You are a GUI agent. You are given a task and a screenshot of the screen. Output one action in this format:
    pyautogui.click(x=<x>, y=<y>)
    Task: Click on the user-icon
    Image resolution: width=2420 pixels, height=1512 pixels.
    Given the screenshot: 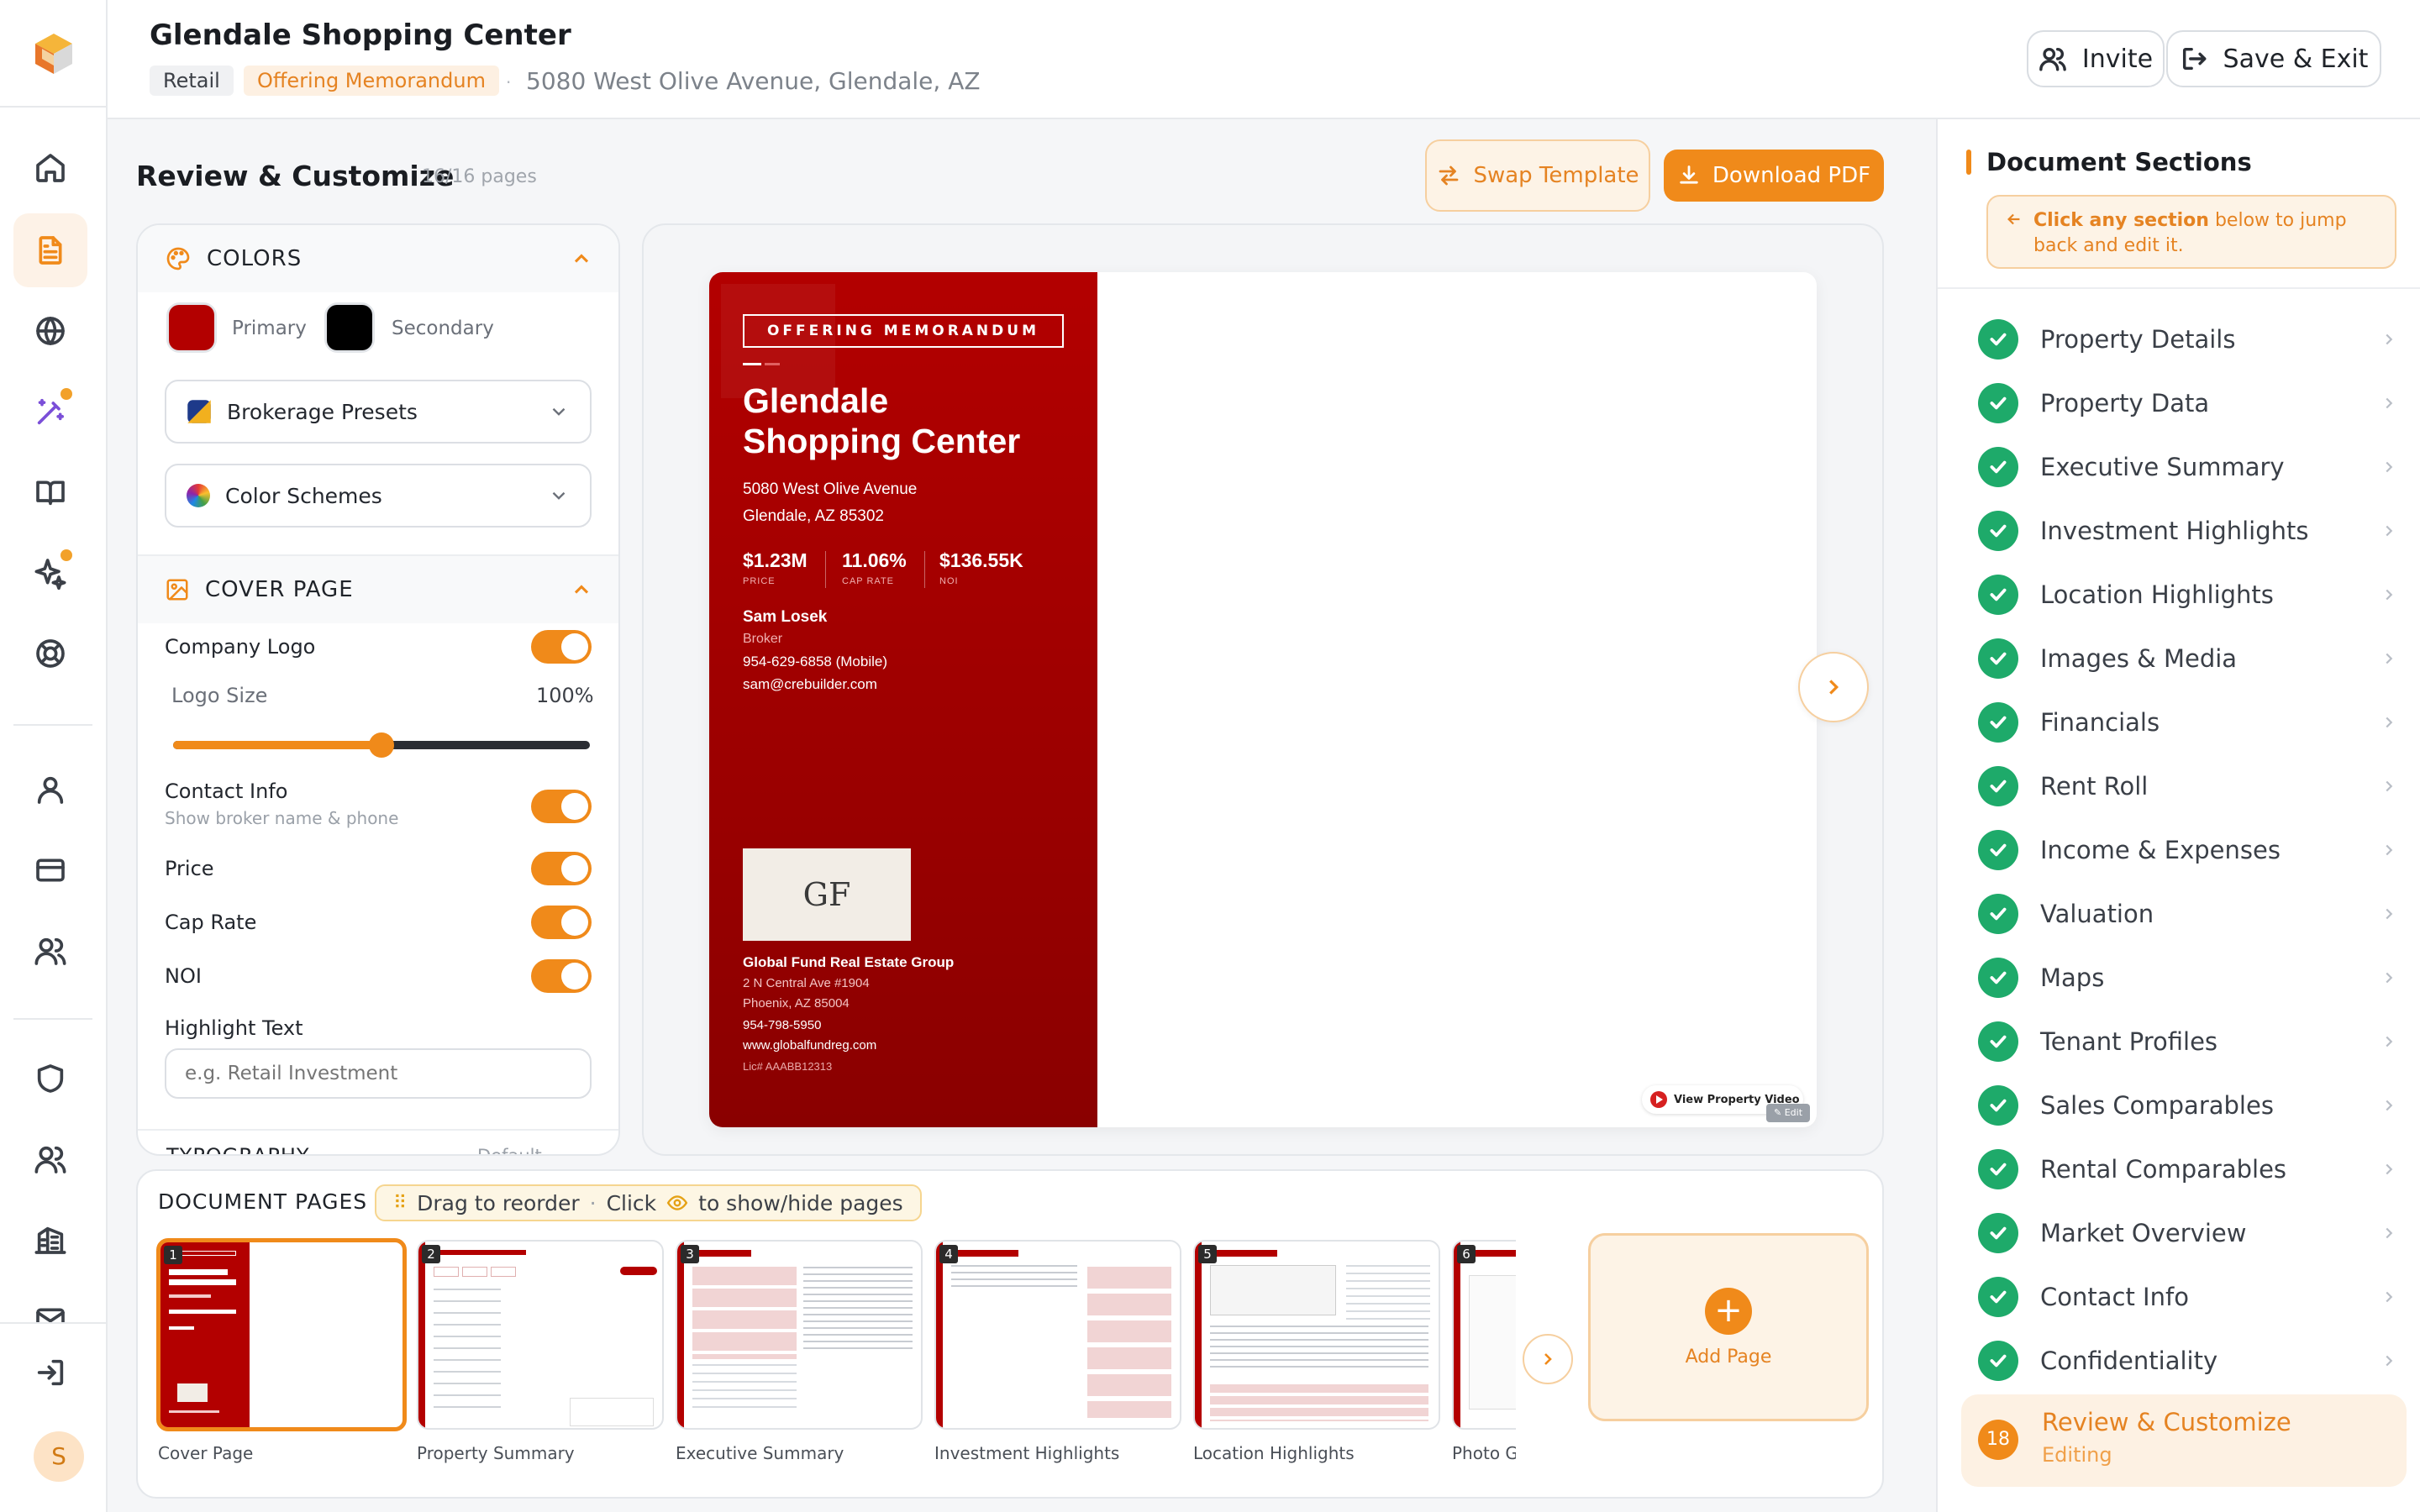 What is the action you would take?
    pyautogui.click(x=51, y=790)
    